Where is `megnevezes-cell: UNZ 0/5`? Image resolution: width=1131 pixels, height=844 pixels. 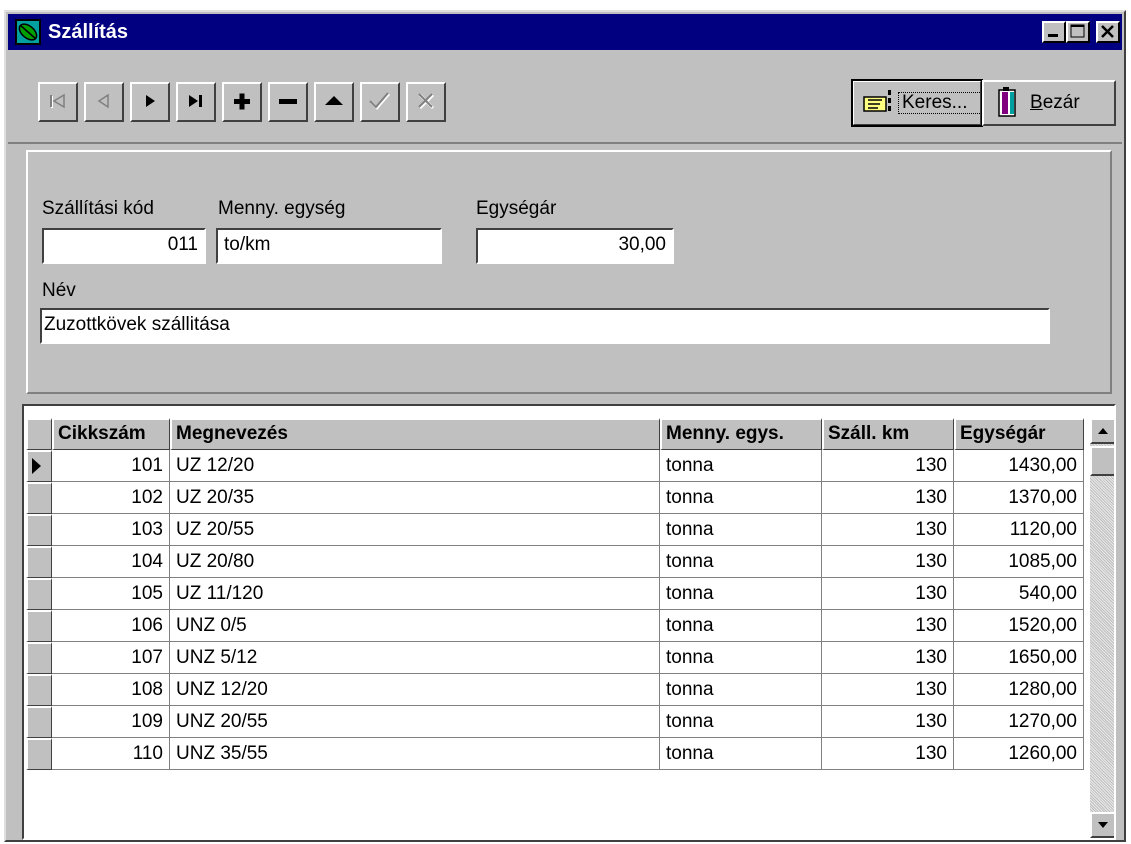
megnevezes-cell: UNZ 0/5 is located at coordinates (415, 626).